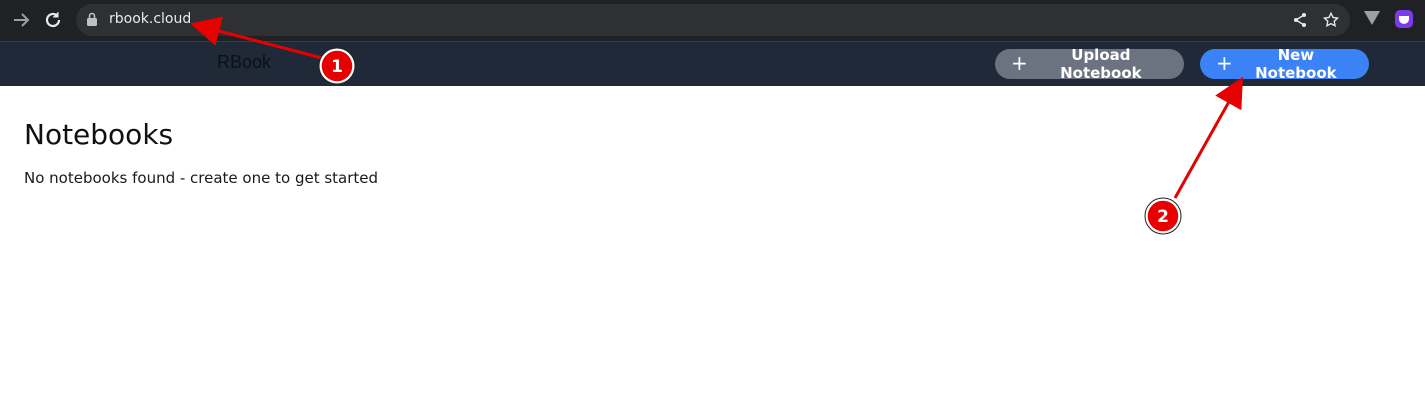 Image resolution: width=1425 pixels, height=407 pixels. Describe the element at coordinates (22, 20) in the screenshot. I see `forward-arrow-icon` at that location.